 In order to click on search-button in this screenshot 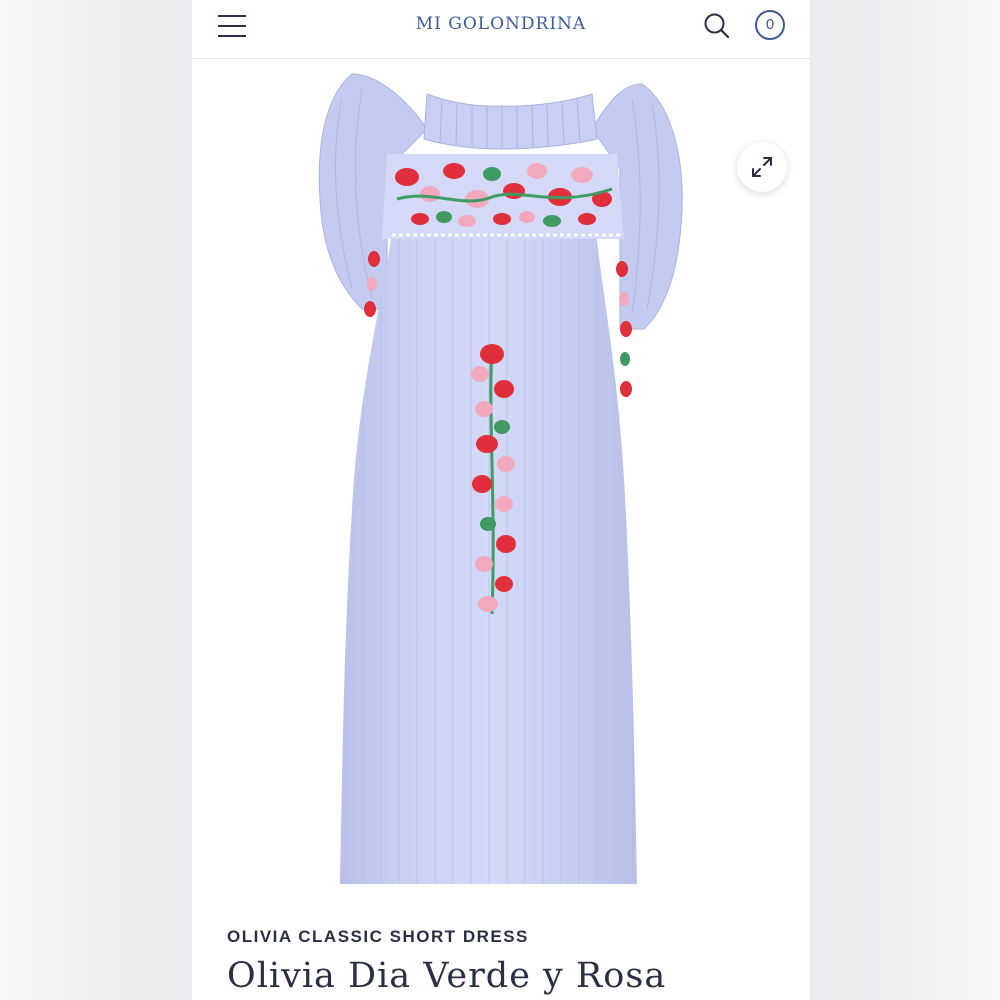, I will do `click(717, 26)`.